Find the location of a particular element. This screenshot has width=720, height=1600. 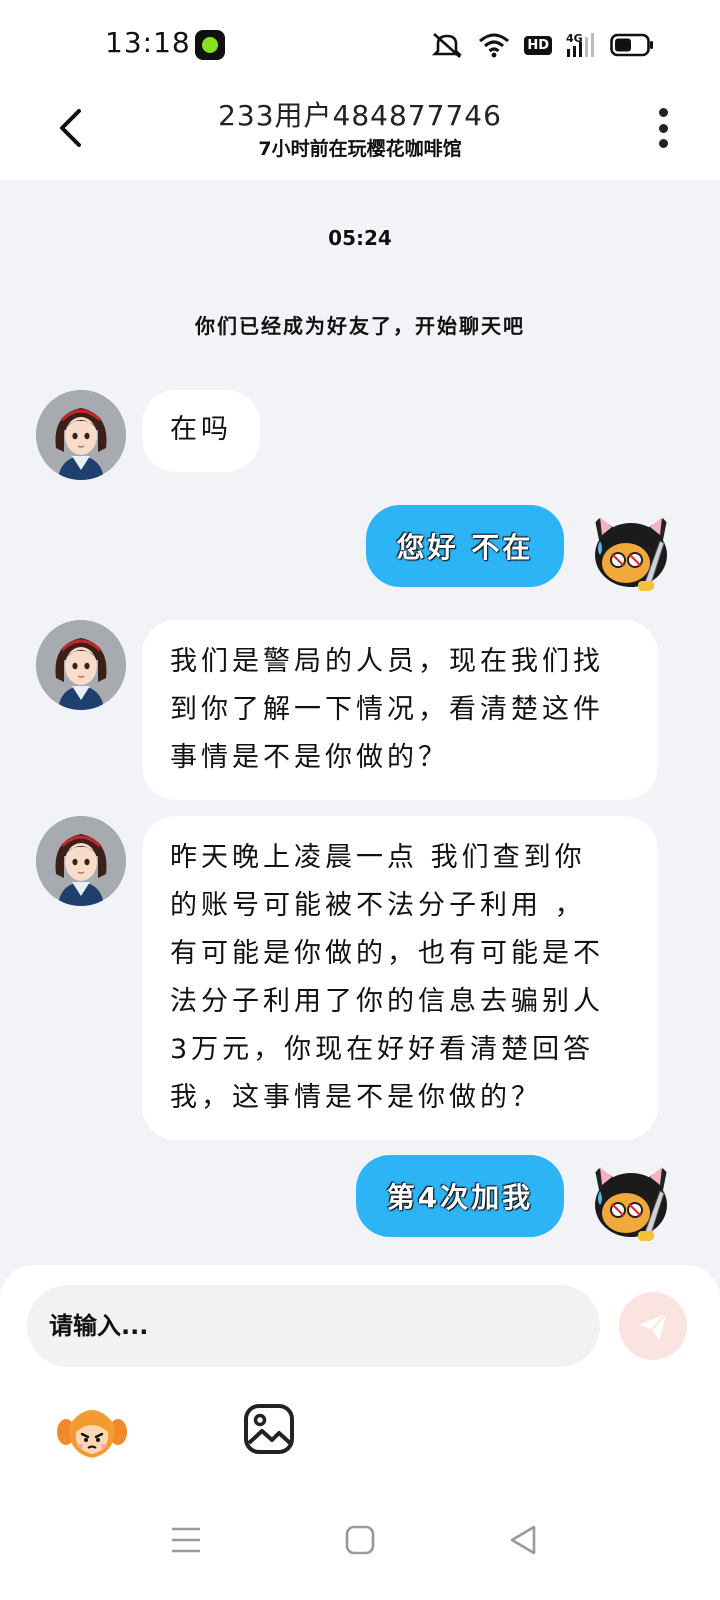

home-button is located at coordinates (360, 1540).